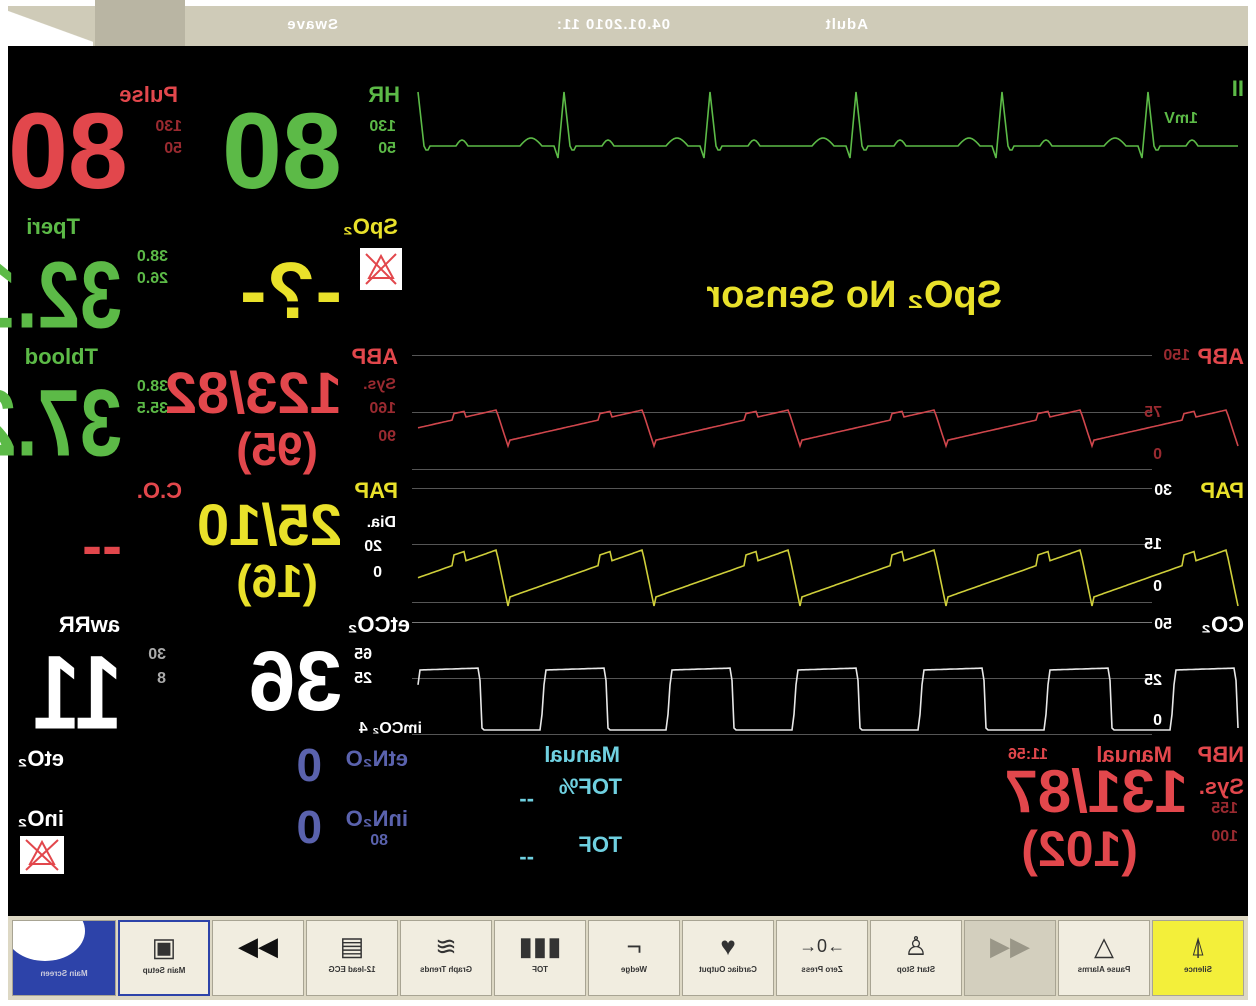 The height and width of the screenshot is (1006, 1256). What do you see at coordinates (1224, 836) in the screenshot?
I see `nbp-limit-low: 100` at bounding box center [1224, 836].